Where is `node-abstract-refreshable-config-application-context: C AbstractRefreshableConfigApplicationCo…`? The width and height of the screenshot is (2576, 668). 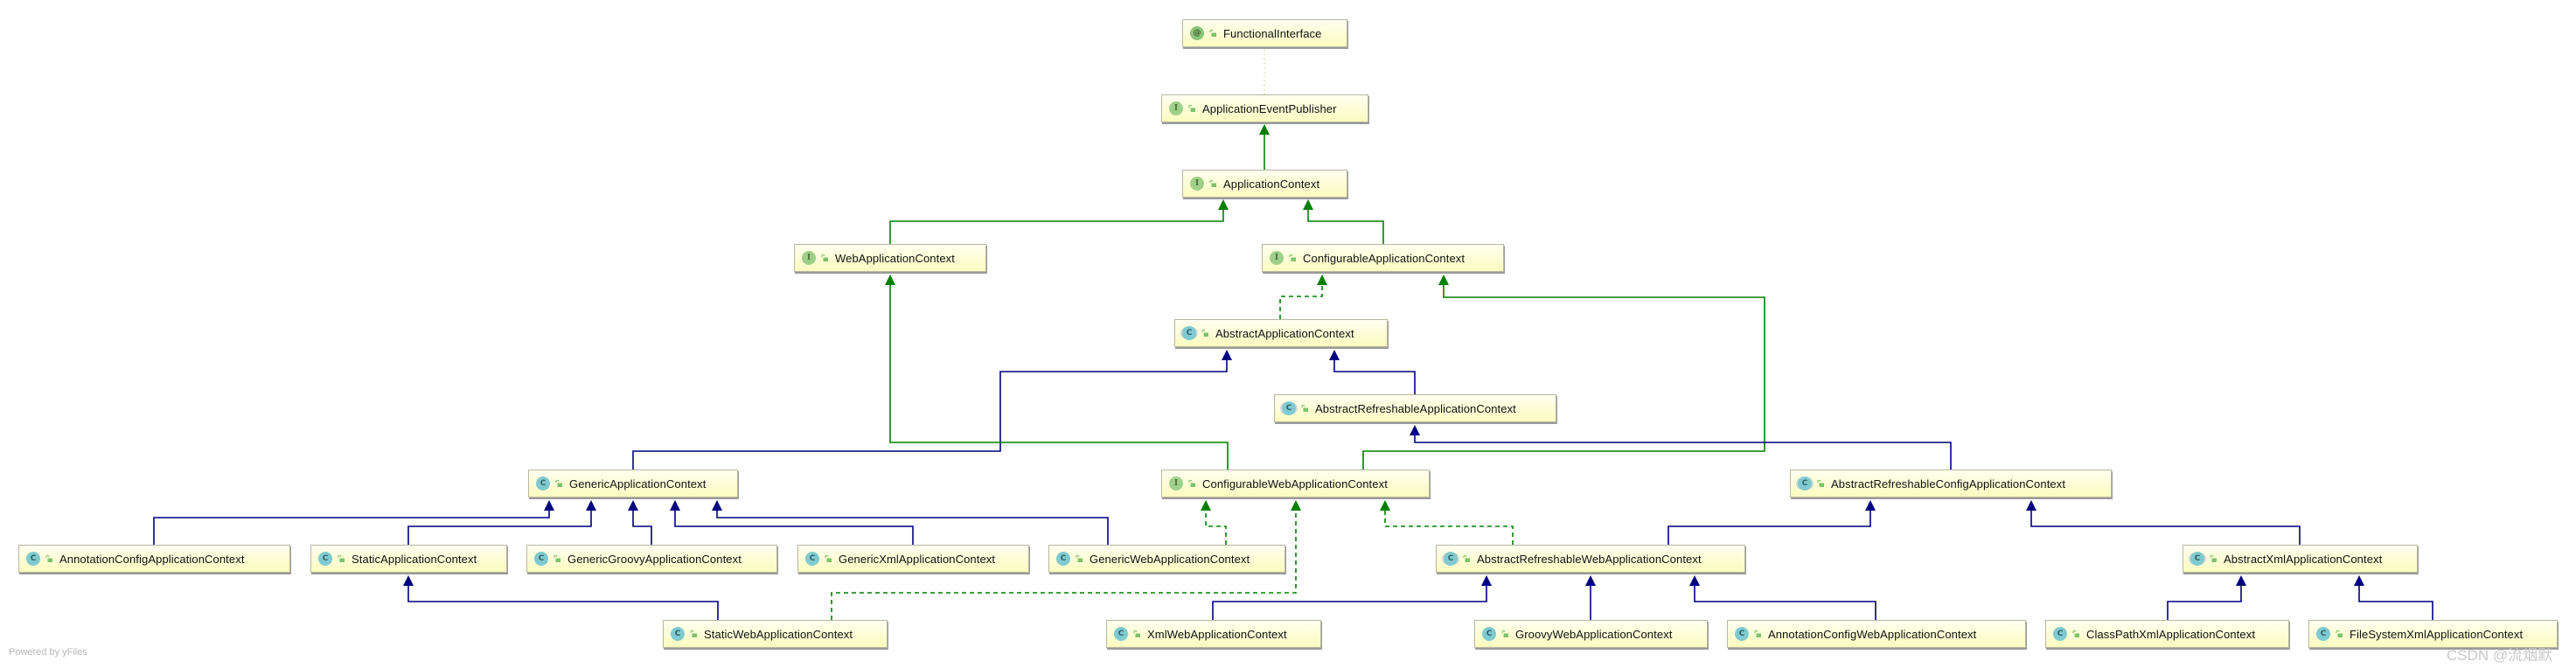
node-abstract-refreshable-config-application-context: C AbstractRefreshableConfigApplicationCo… is located at coordinates (1951, 484).